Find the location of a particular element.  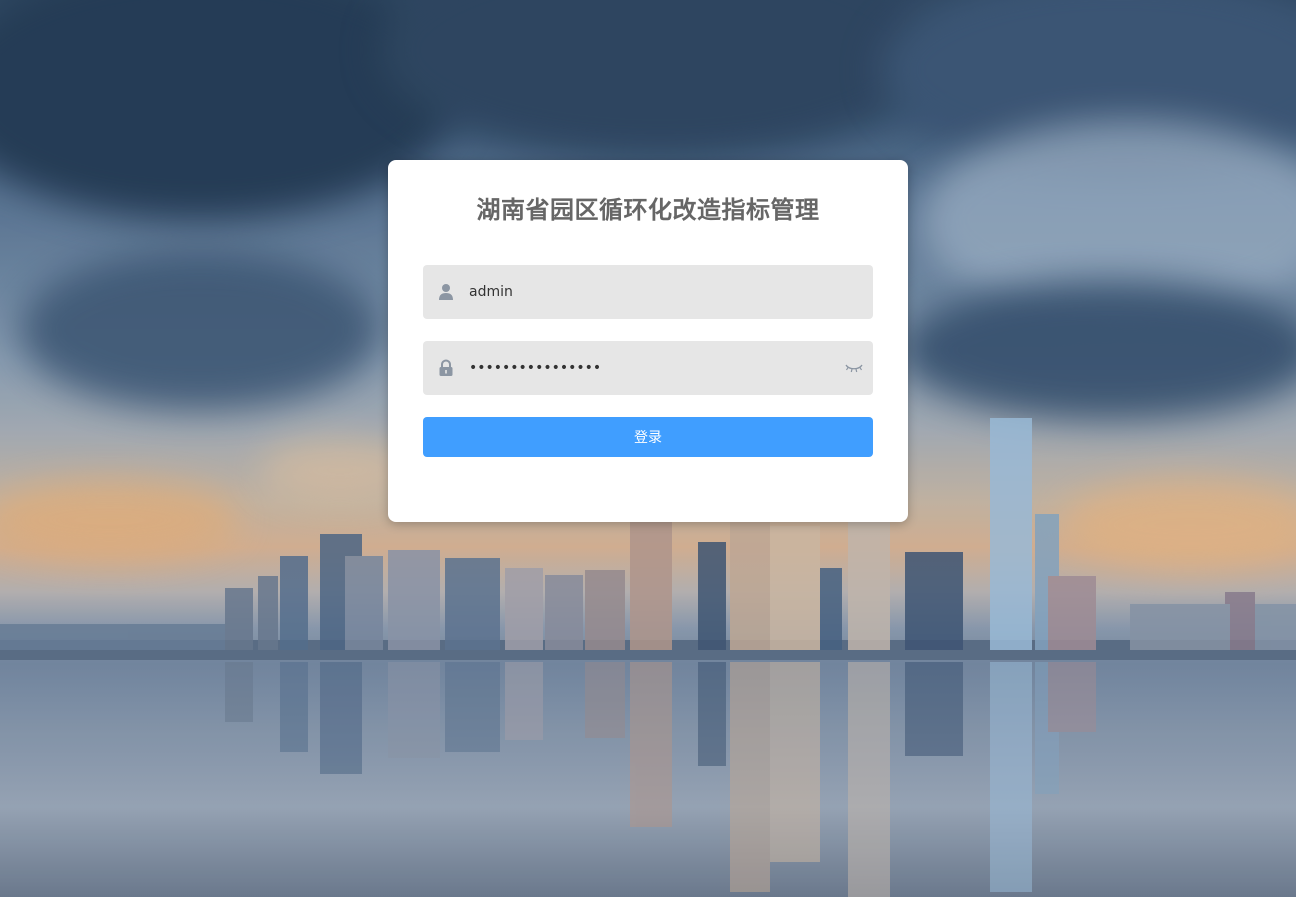

username-input is located at coordinates (649, 292).